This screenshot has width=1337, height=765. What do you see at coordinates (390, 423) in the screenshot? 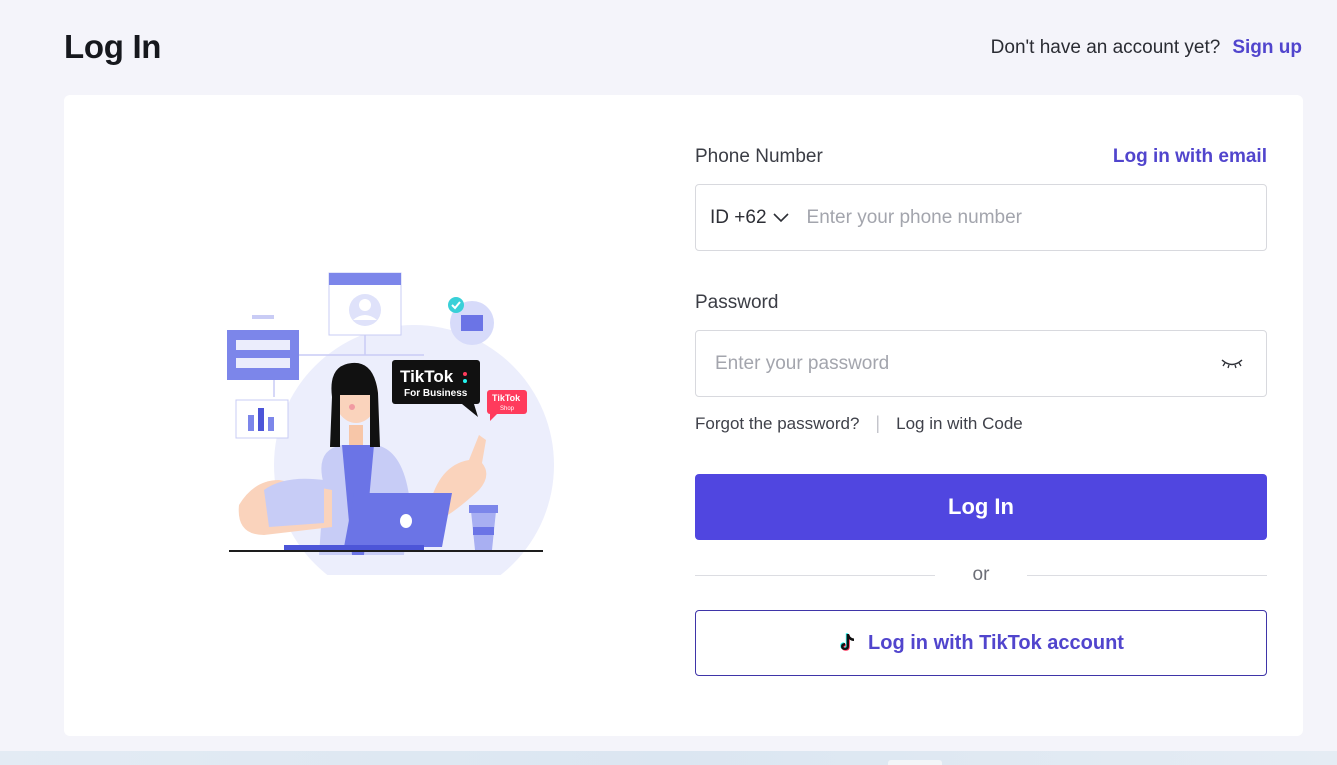
I see `business-illustration: TikTok For Business TikTok Shop` at bounding box center [390, 423].